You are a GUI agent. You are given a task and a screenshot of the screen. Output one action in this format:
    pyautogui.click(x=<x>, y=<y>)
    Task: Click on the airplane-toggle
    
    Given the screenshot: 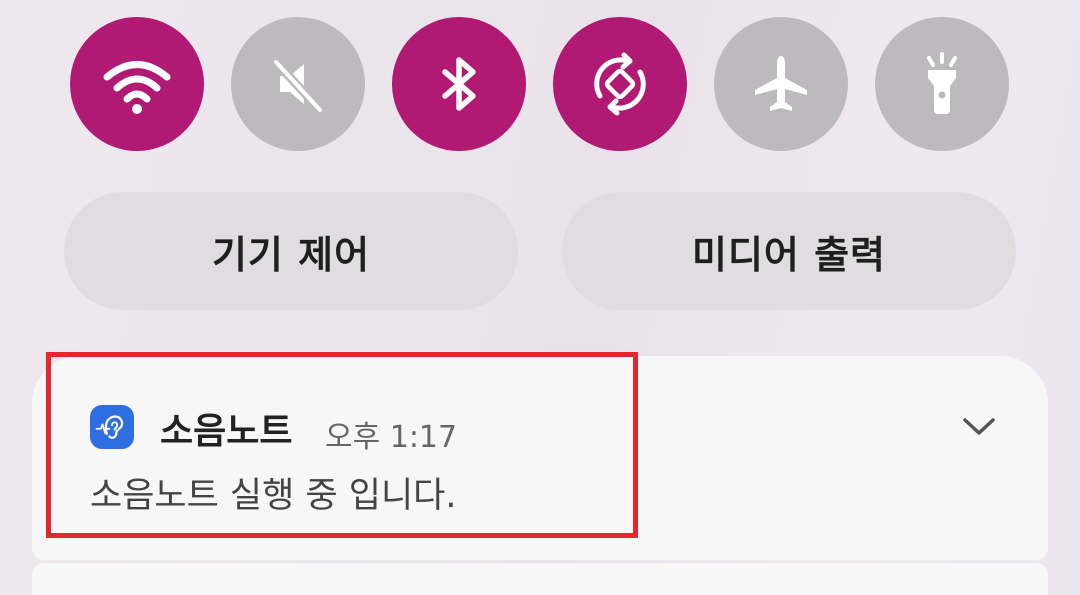 What is the action you would take?
    pyautogui.click(x=781, y=84)
    